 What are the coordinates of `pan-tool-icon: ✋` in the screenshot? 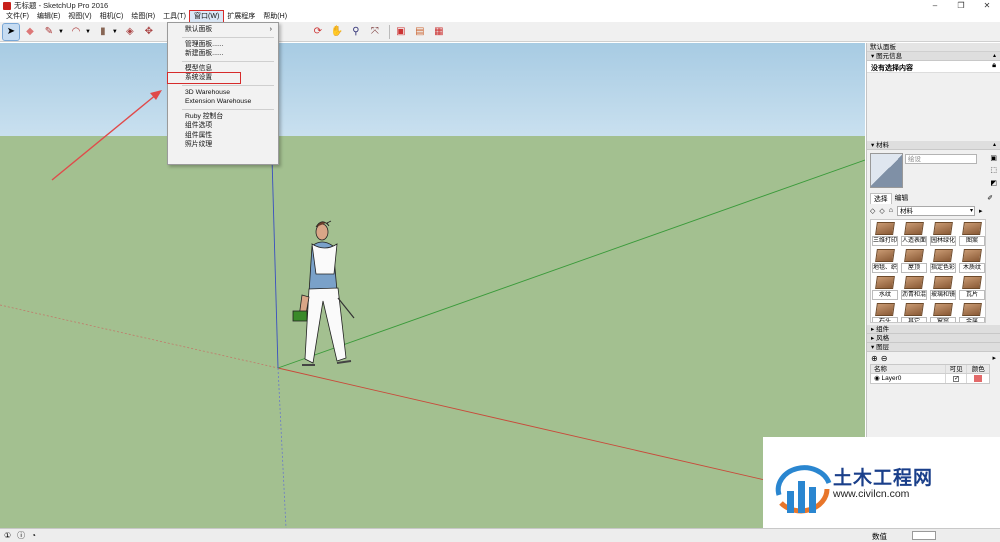 It's located at (337, 32).